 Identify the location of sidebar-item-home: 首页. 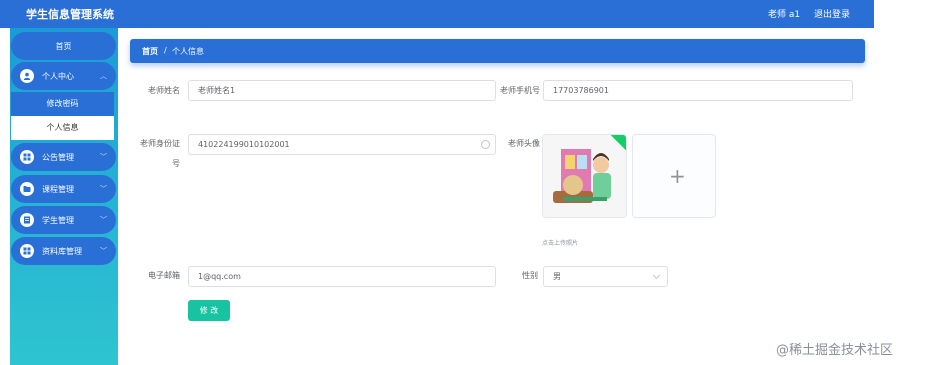
(63, 46).